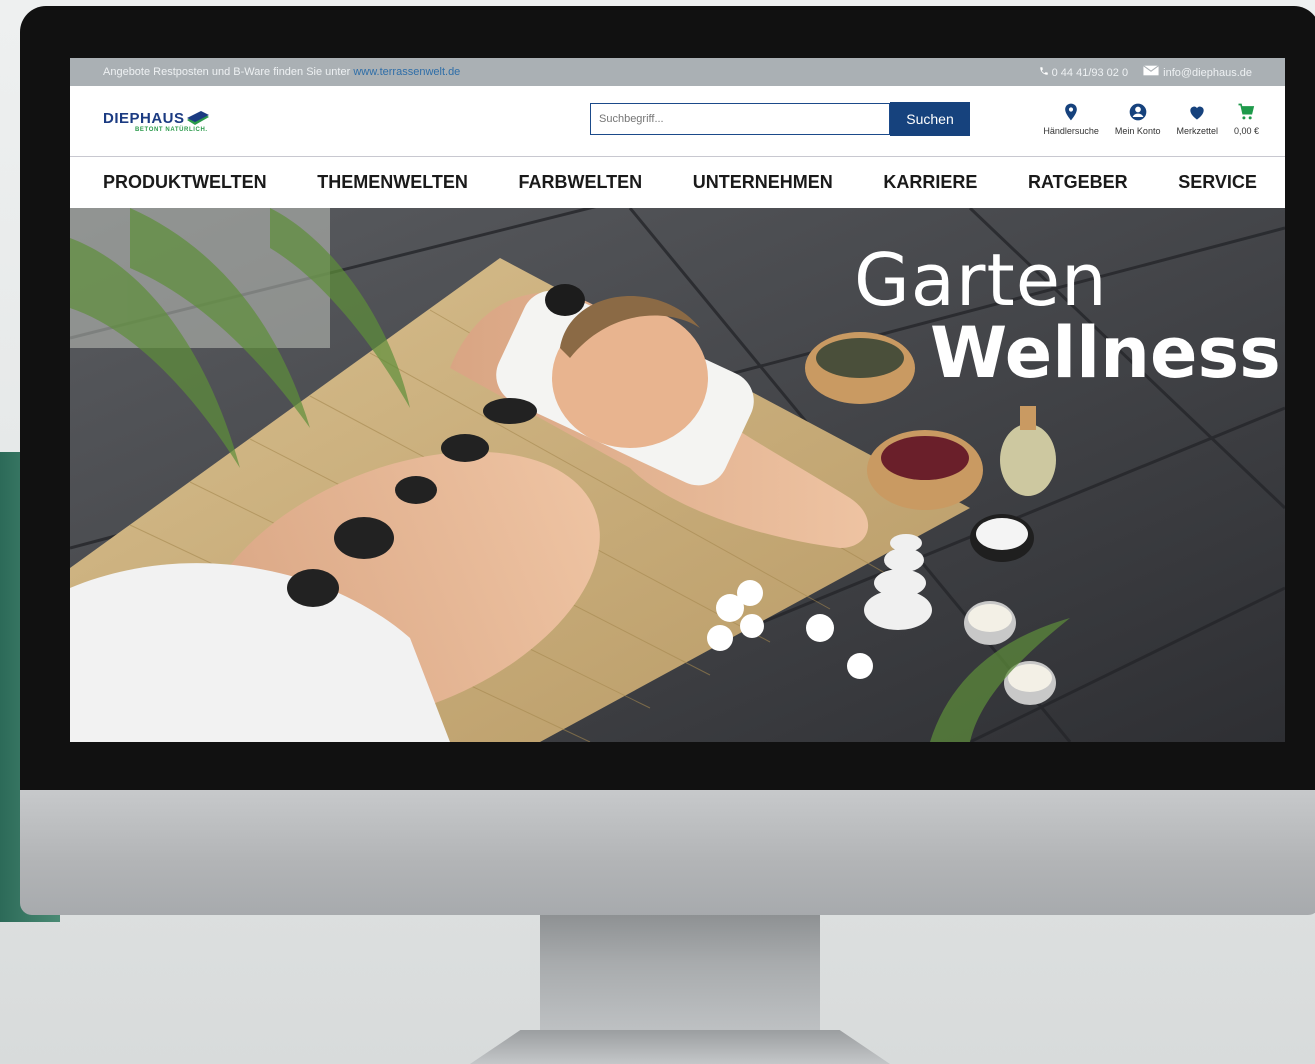 The height and width of the screenshot is (1064, 1315). What do you see at coordinates (930, 182) in the screenshot?
I see `nav-item-karriere: KARRIERE` at bounding box center [930, 182].